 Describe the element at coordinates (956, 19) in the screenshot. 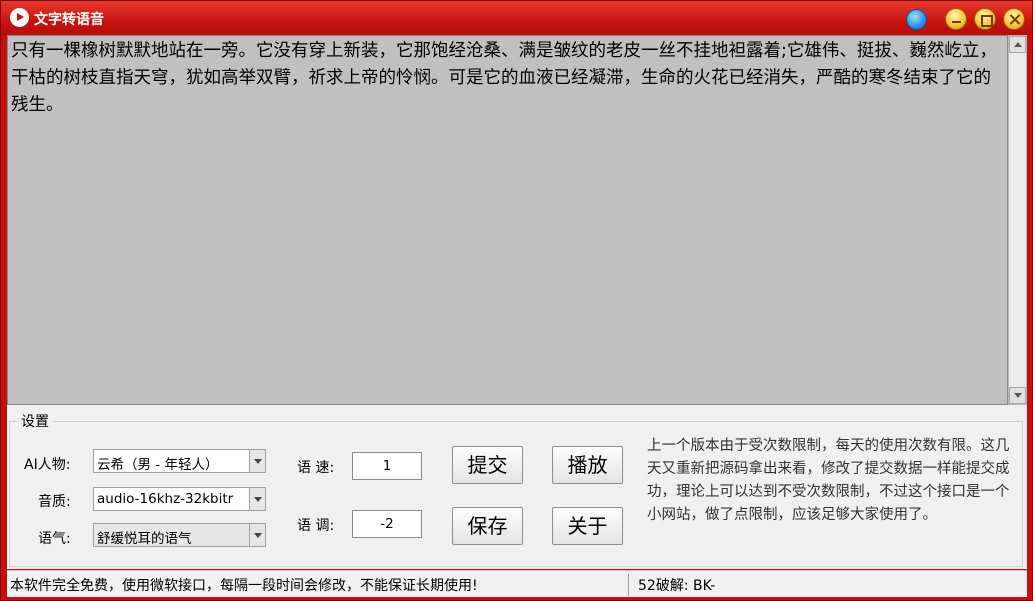

I see `minimize-button` at that location.